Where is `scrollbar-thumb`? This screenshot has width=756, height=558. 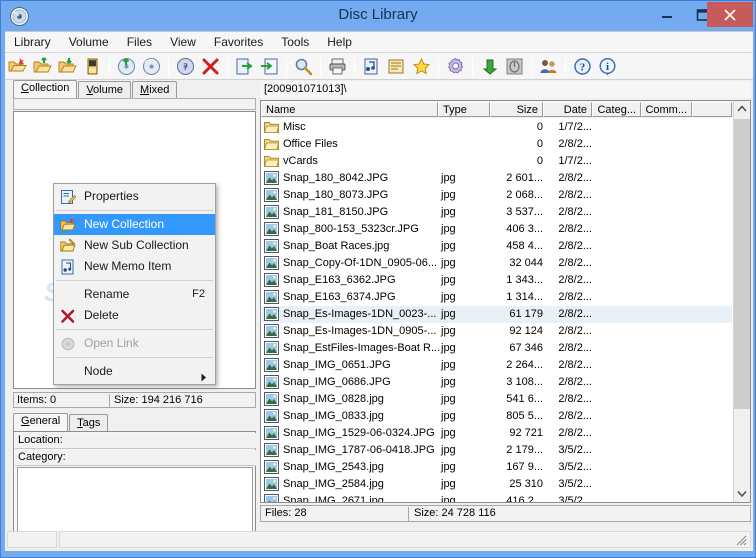 scrollbar-thumb is located at coordinates (742, 264).